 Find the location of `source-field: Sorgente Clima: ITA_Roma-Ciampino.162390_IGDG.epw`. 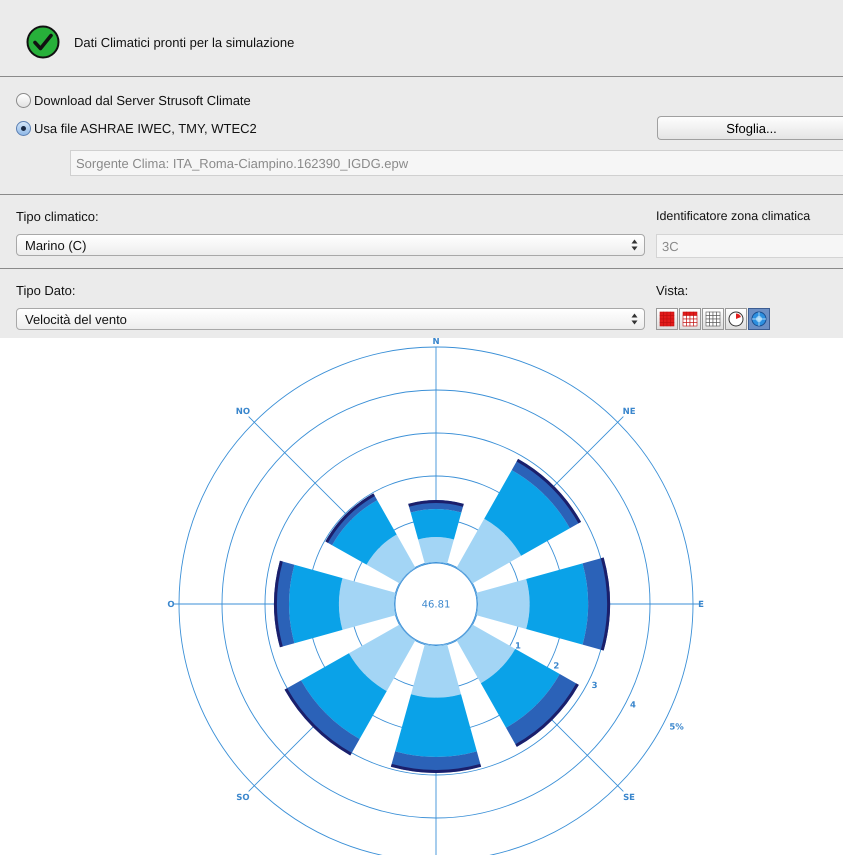

source-field: Sorgente Clima: ITA_Roma-Ciampino.162390_IGDG.epw is located at coordinates (456, 163).